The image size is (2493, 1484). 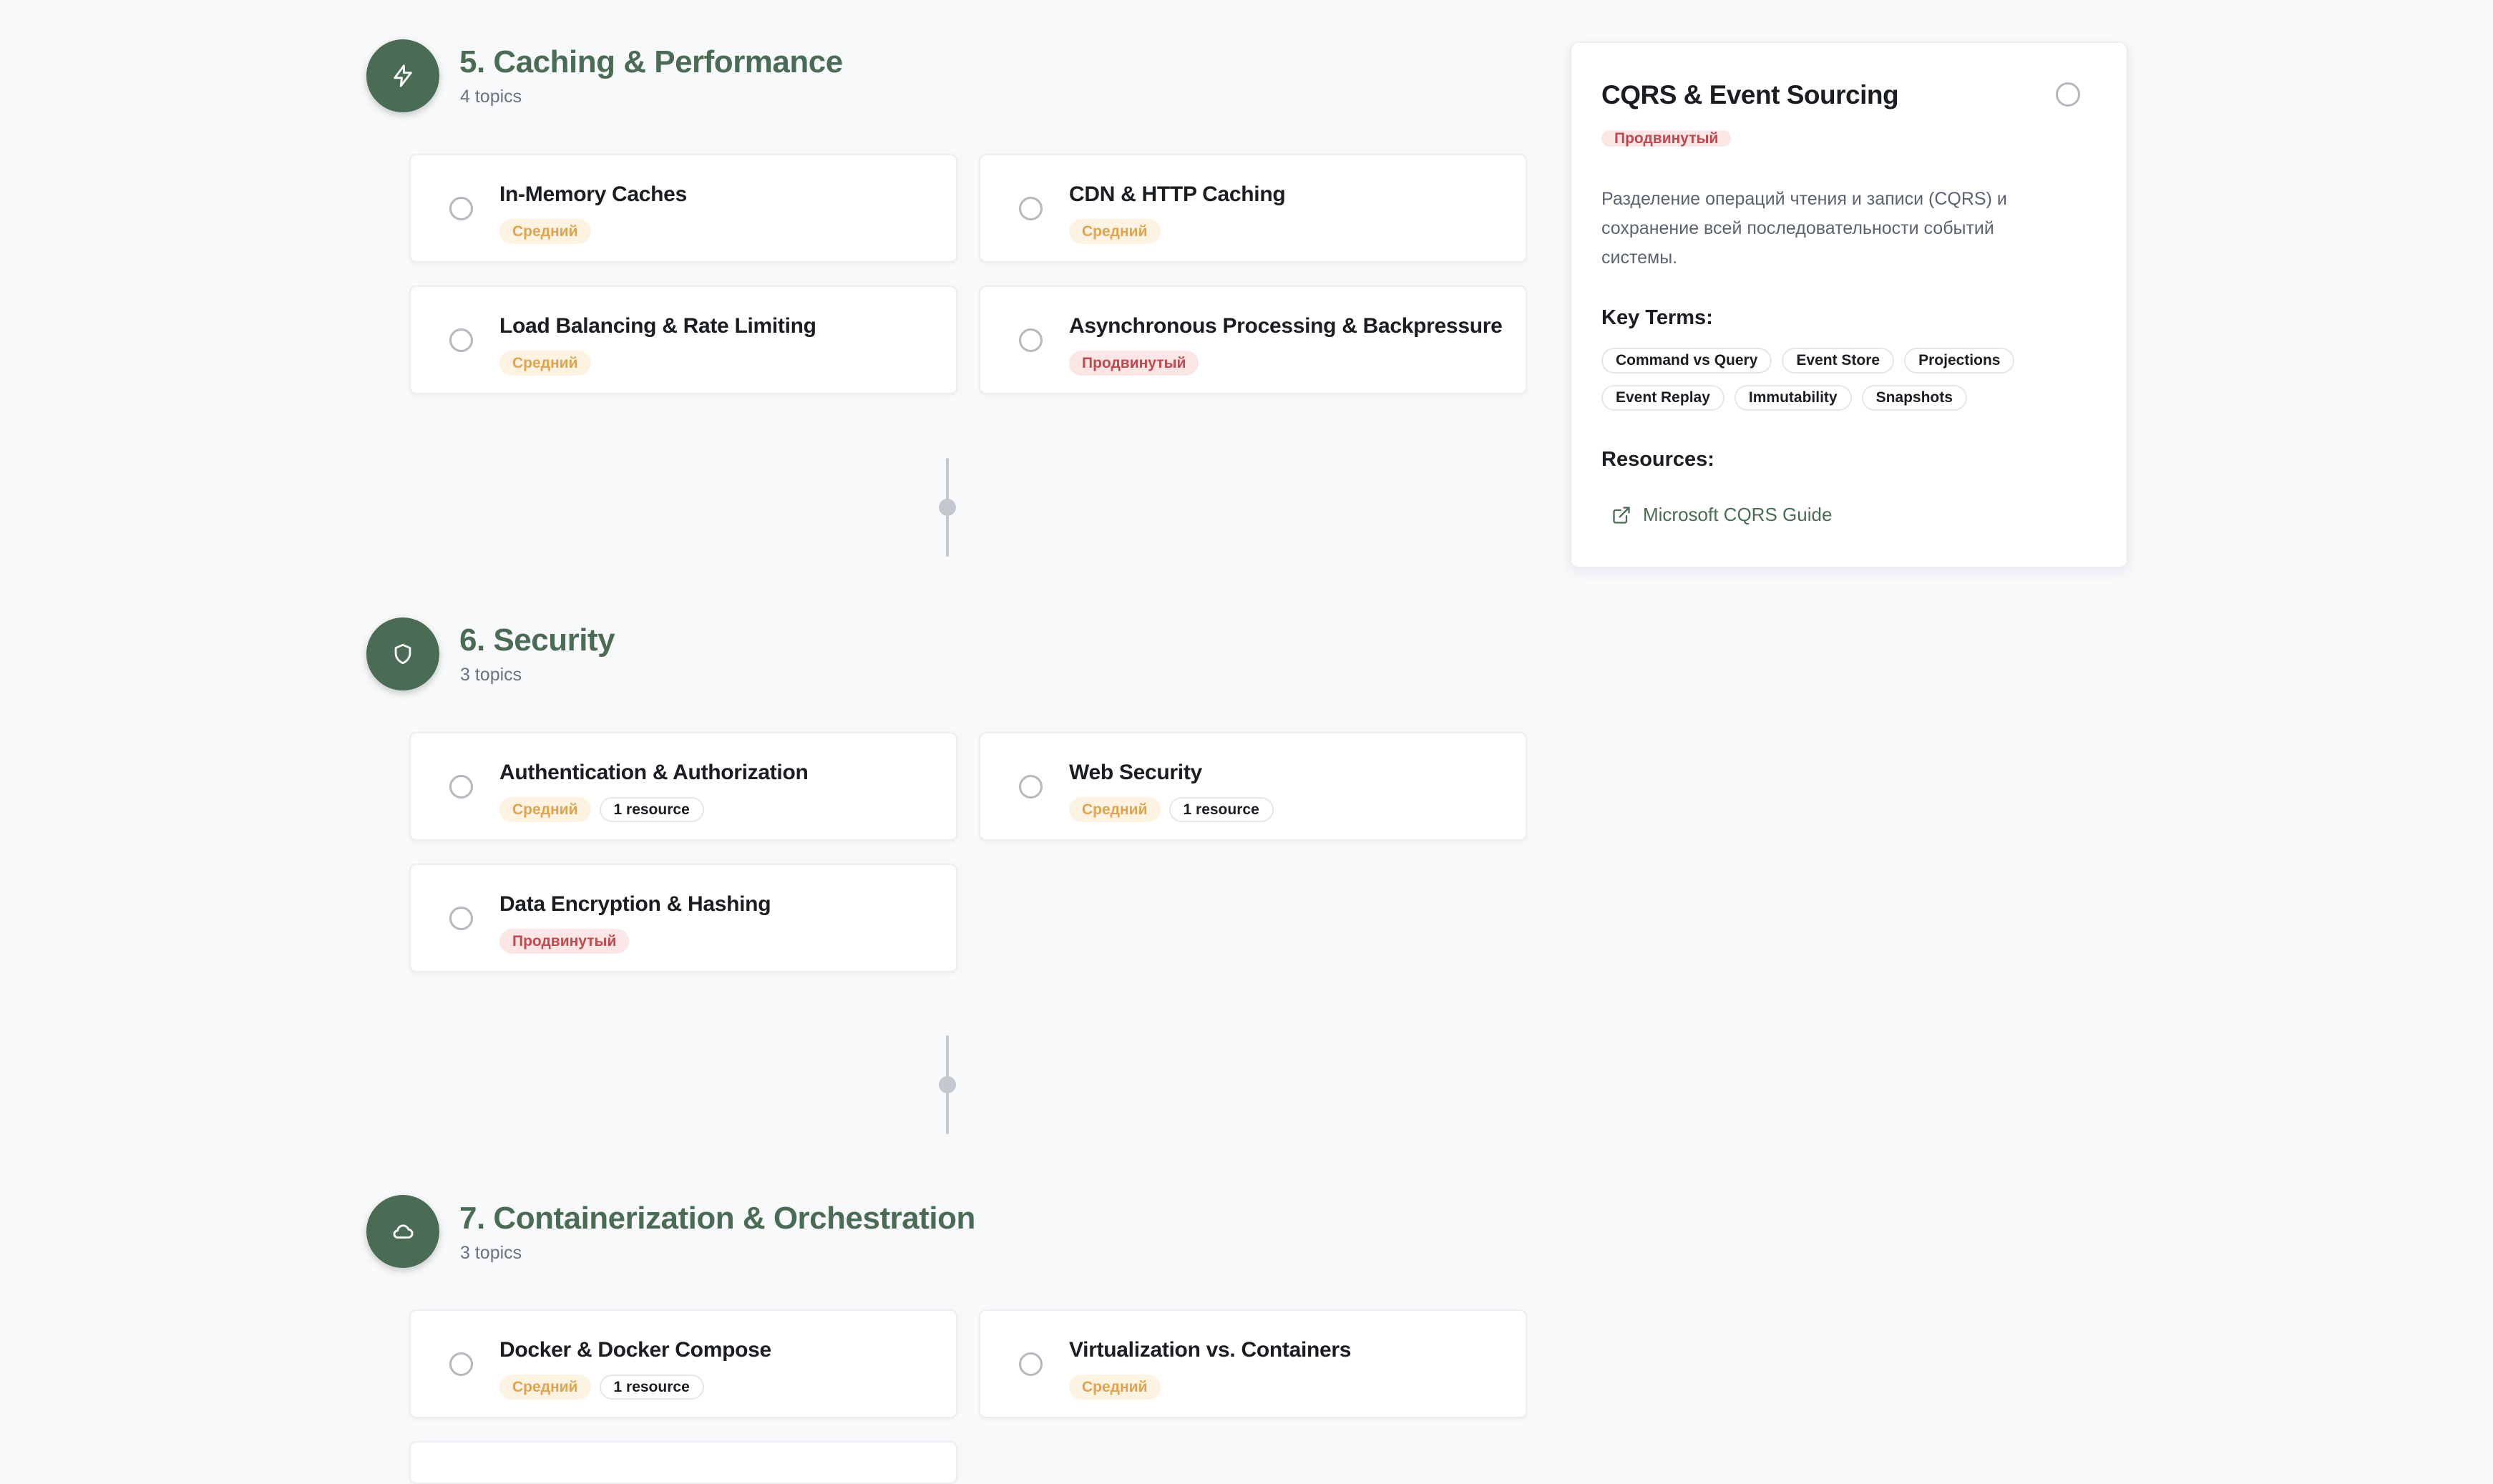 What do you see at coordinates (683, 918) in the screenshot?
I see `topic-card: Data Encryption & Hashing Продвинутый` at bounding box center [683, 918].